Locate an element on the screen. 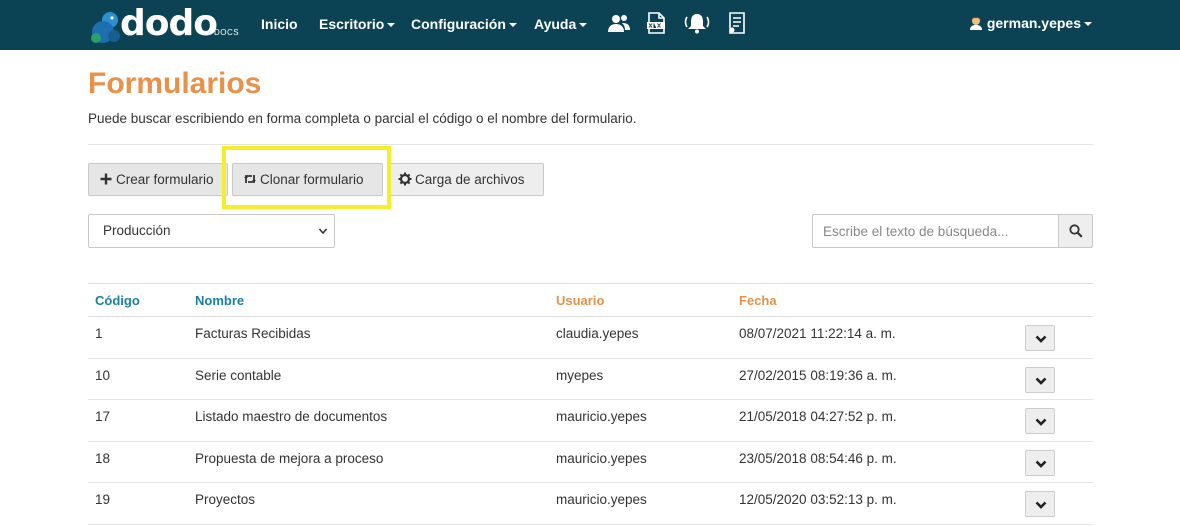 Image resolution: width=1180 pixels, height=526 pixels. page-title: Formularios is located at coordinates (175, 83).